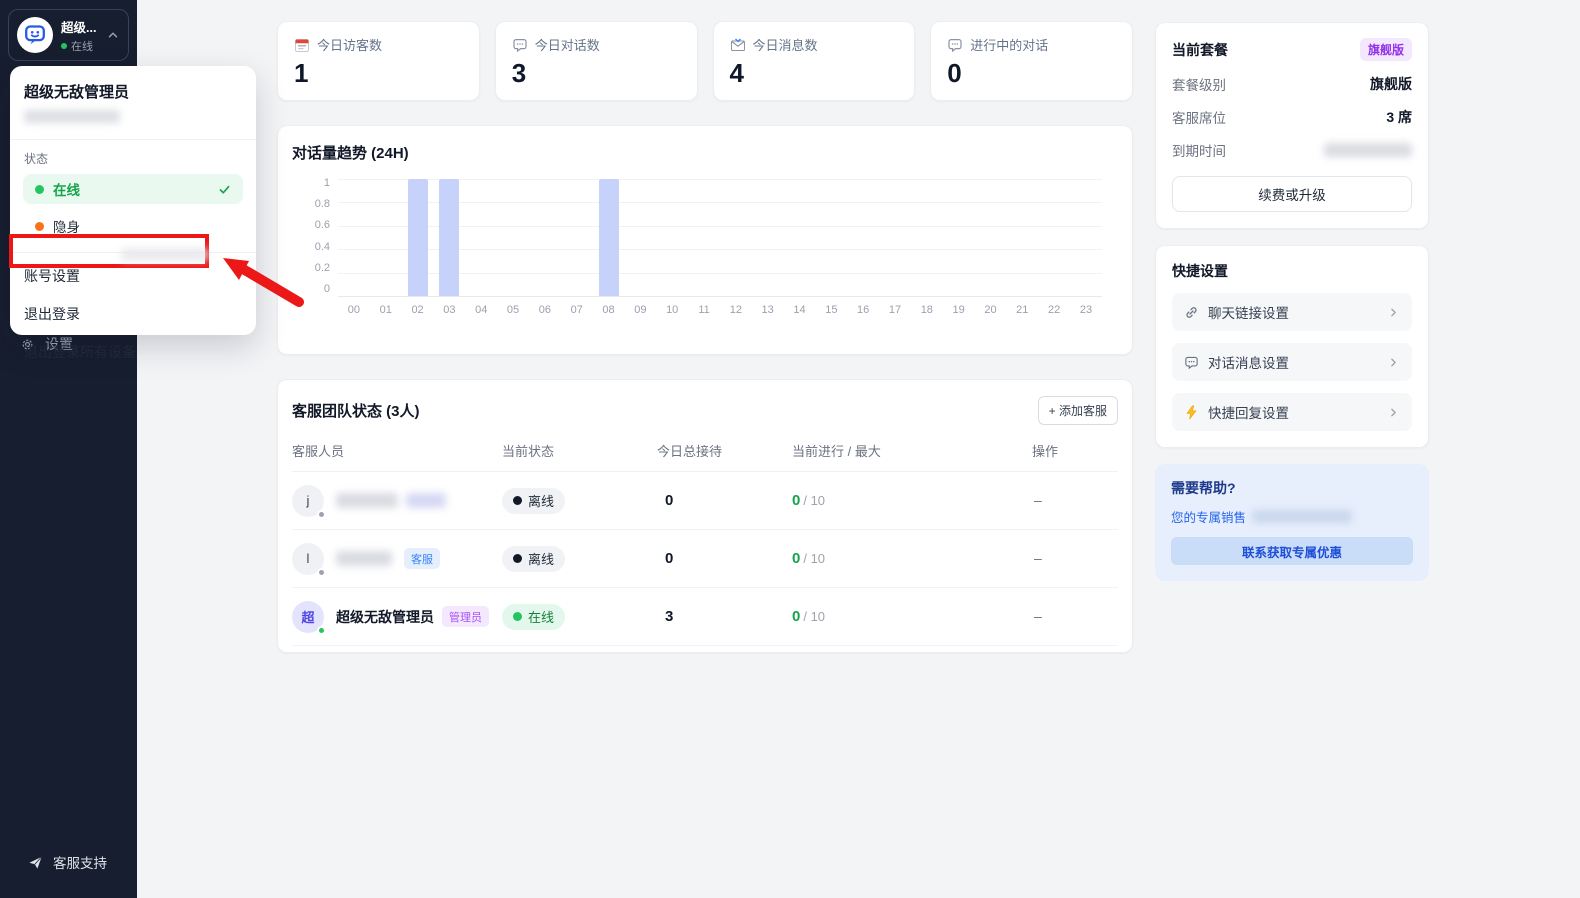  Describe the element at coordinates (354, 310) in the screenshot. I see `x-tick-label: 00` at that location.